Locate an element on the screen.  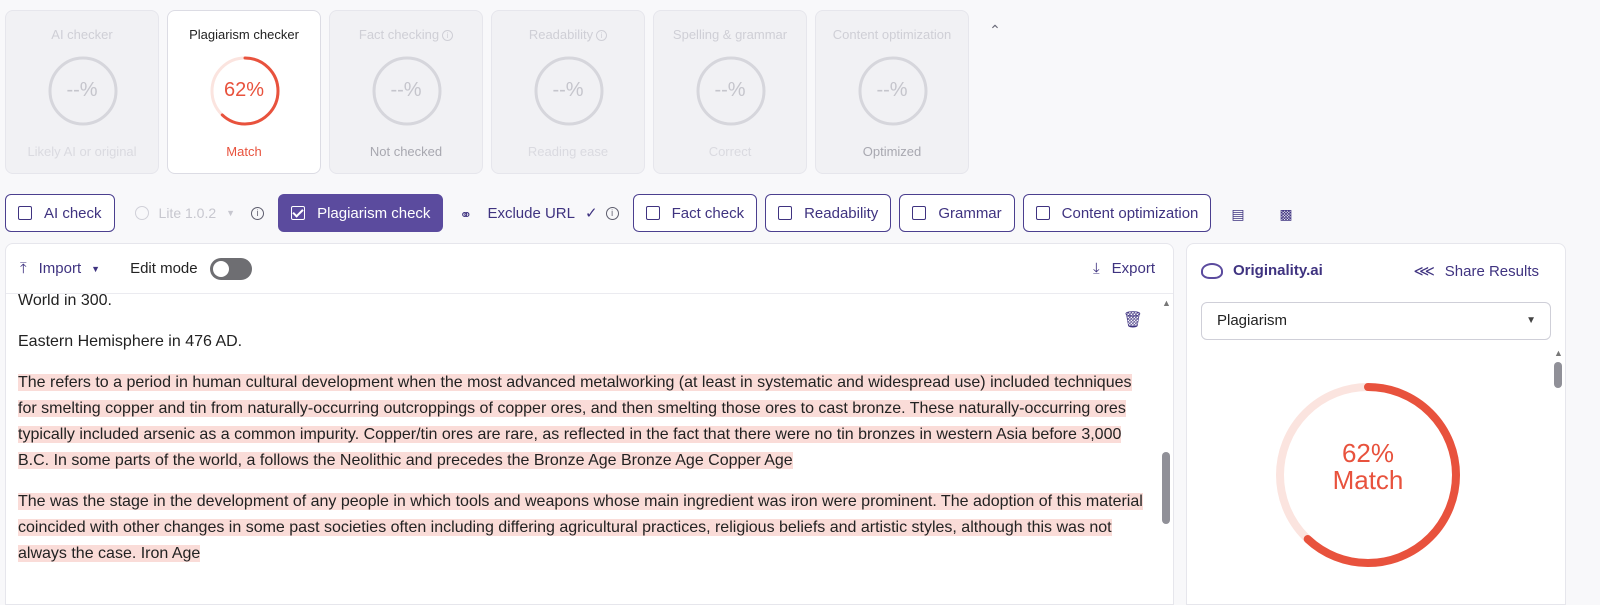
card-spelling-grammar: Spelling & grammar --% Correct is located at coordinates (730, 92).